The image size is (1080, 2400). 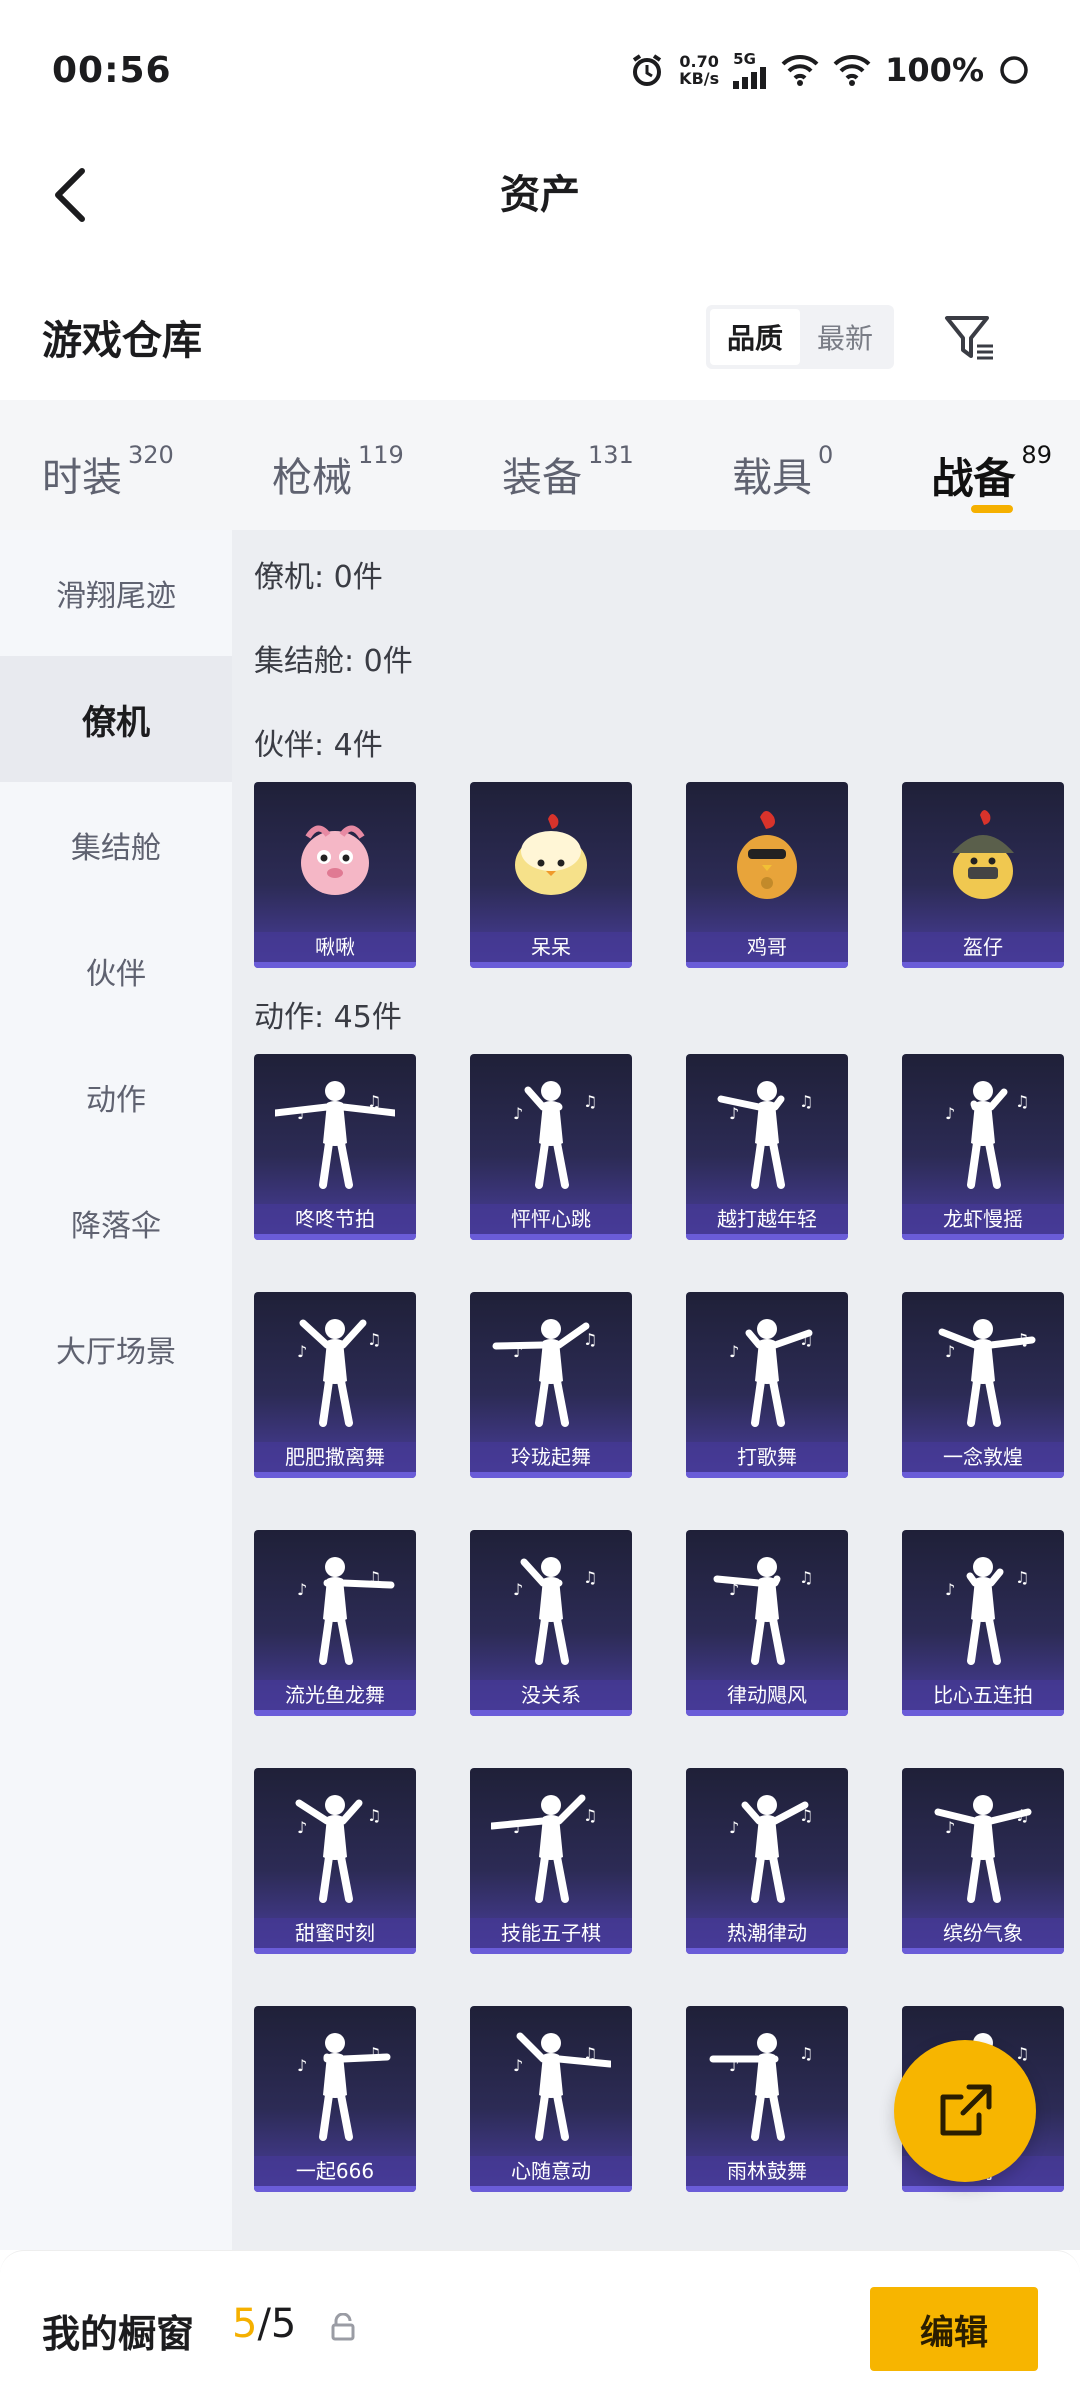 I want to click on tab-combat-gear: 战备 89, so click(x=991, y=469).